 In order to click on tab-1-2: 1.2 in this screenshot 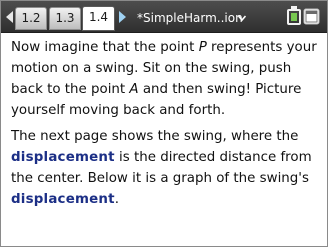, I will do `click(31, 18)`.